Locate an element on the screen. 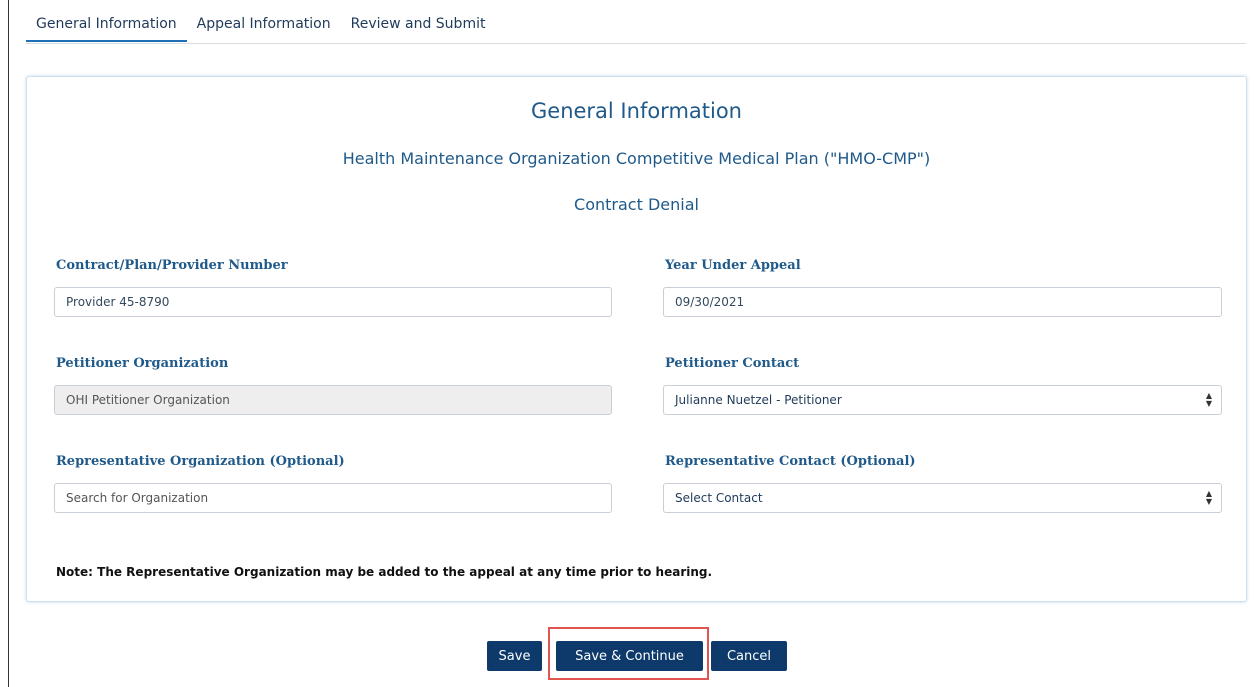  highlight-box is located at coordinates (628, 653).